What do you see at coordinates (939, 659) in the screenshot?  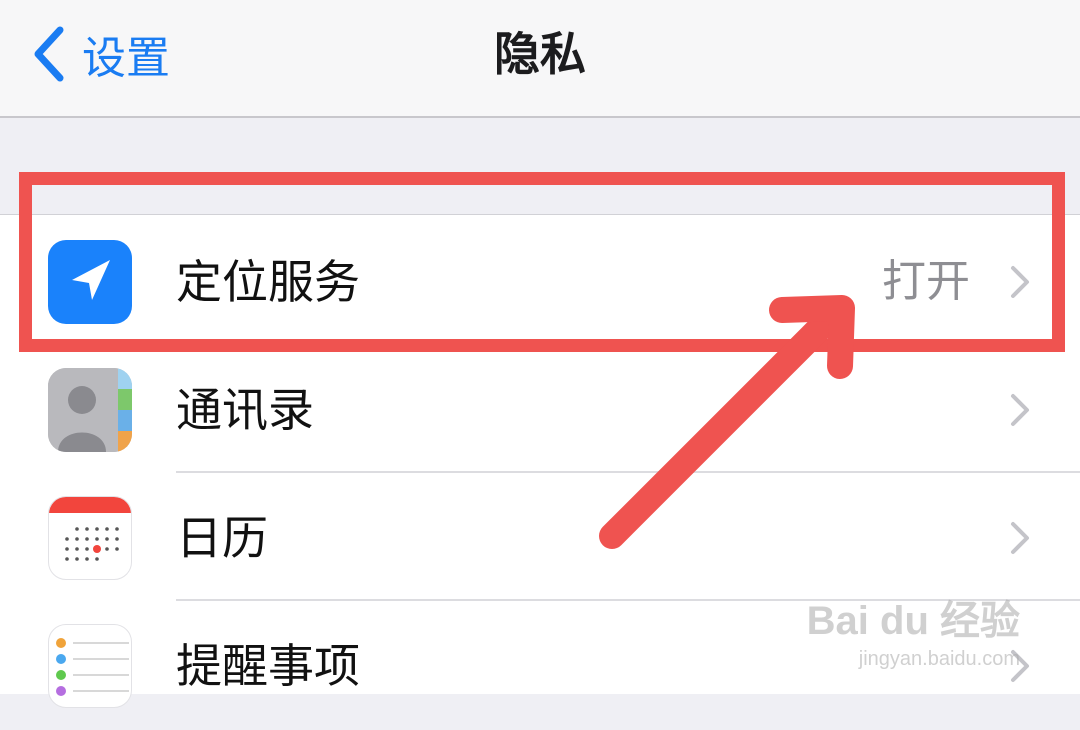 I see `watermark-url: jingyan.baidu.com` at bounding box center [939, 659].